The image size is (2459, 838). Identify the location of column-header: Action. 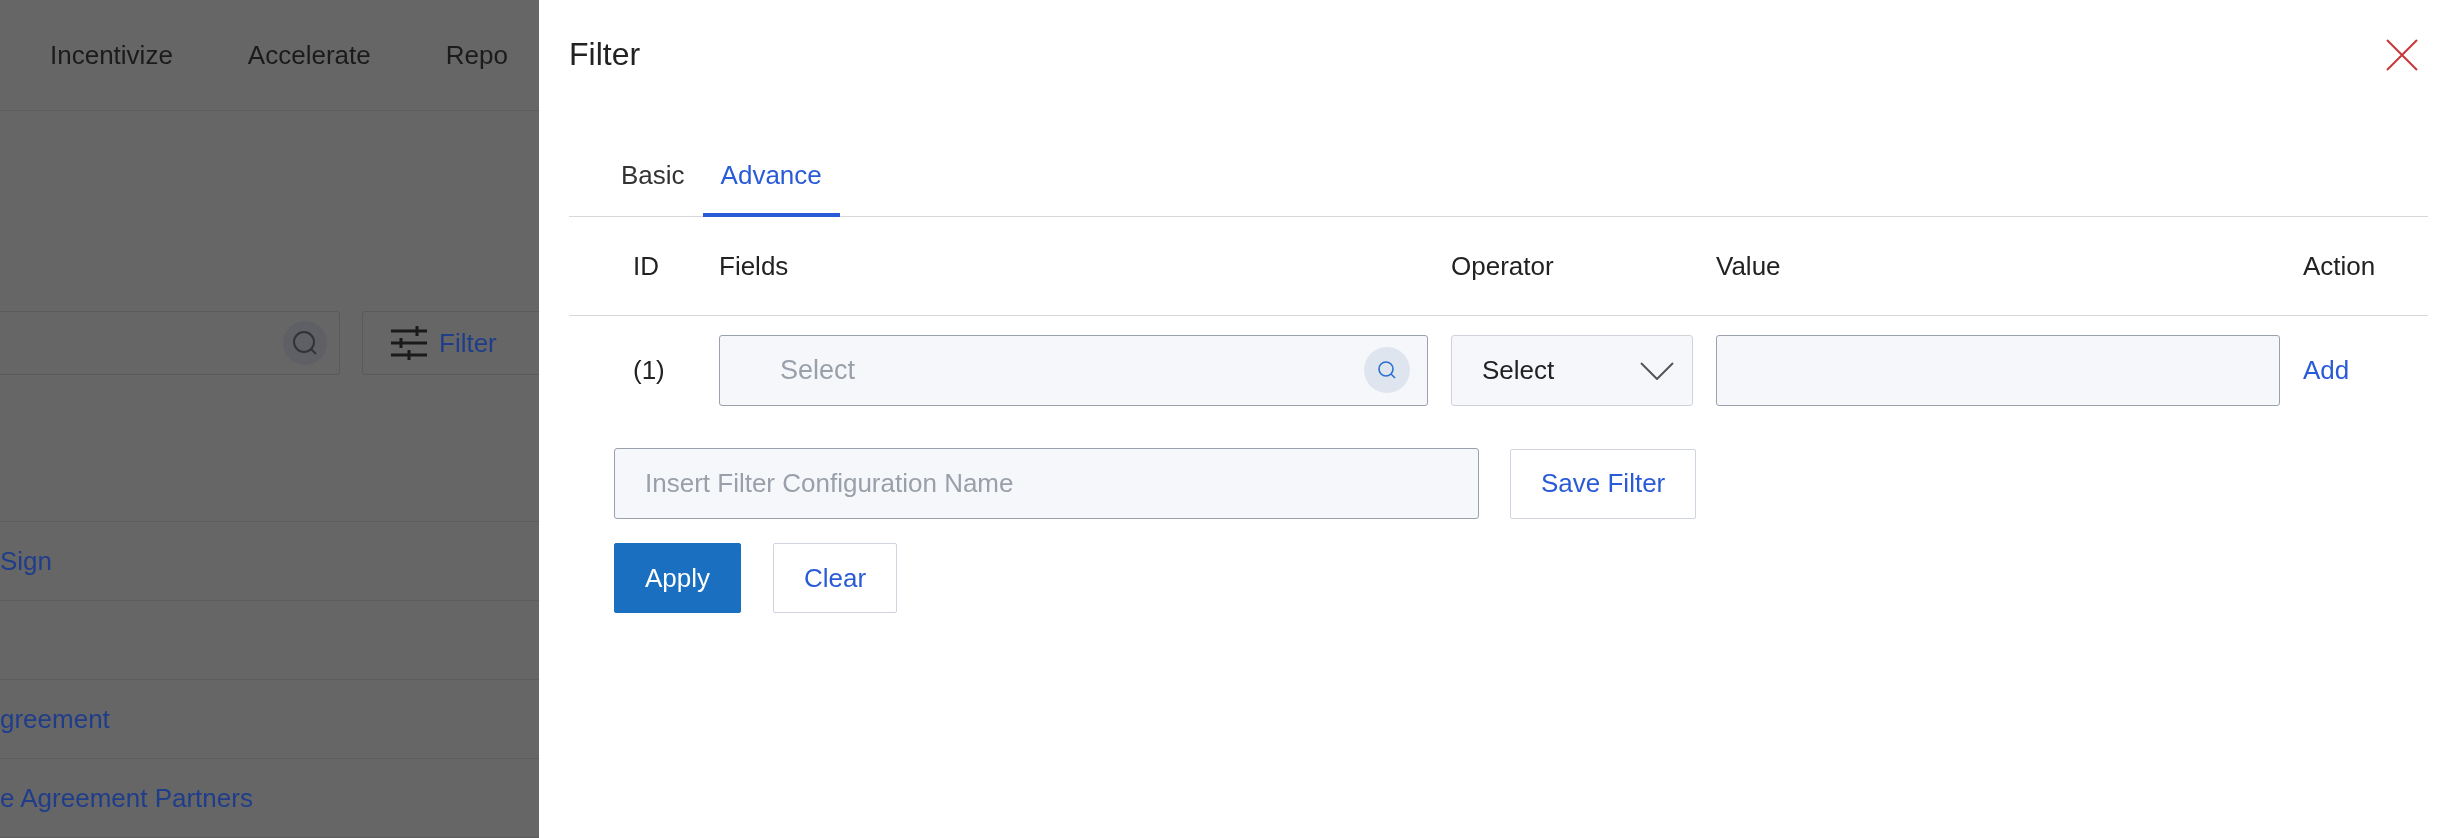
(2340, 266).